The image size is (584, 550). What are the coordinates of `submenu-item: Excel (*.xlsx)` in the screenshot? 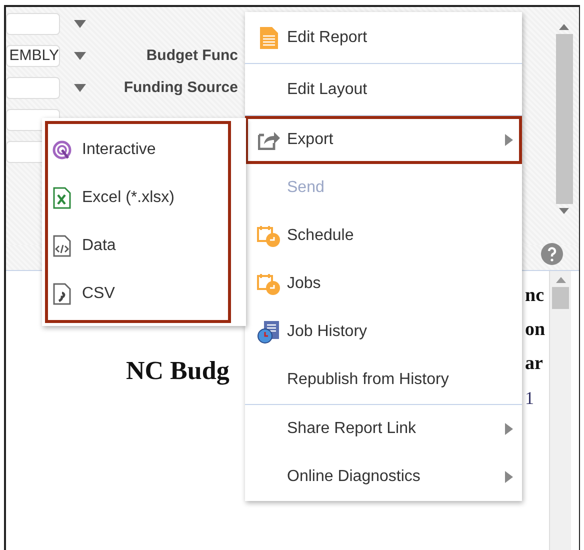 It's located at (138, 198).